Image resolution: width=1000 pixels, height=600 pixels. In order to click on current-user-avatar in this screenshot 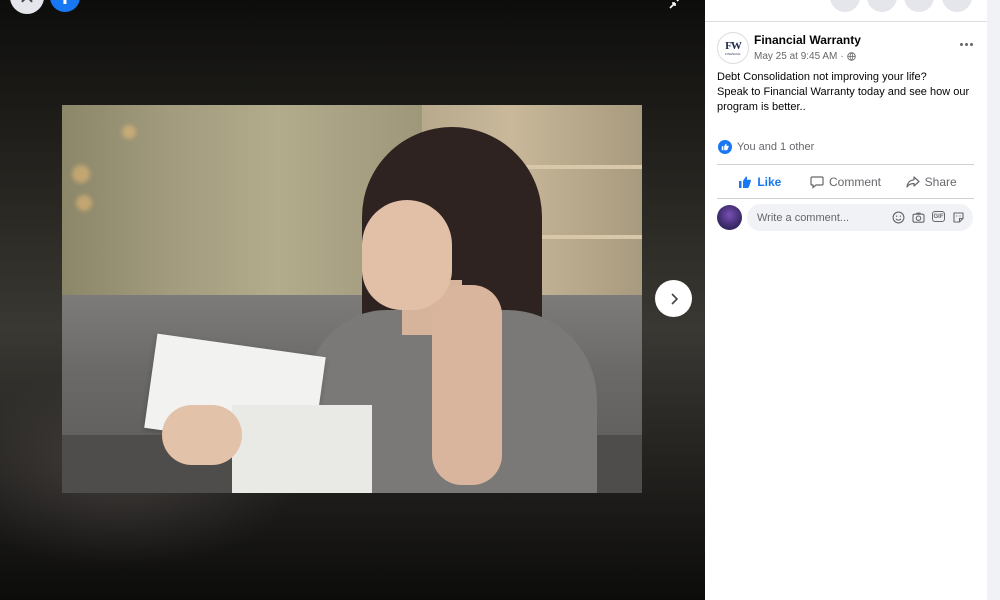, I will do `click(729, 217)`.